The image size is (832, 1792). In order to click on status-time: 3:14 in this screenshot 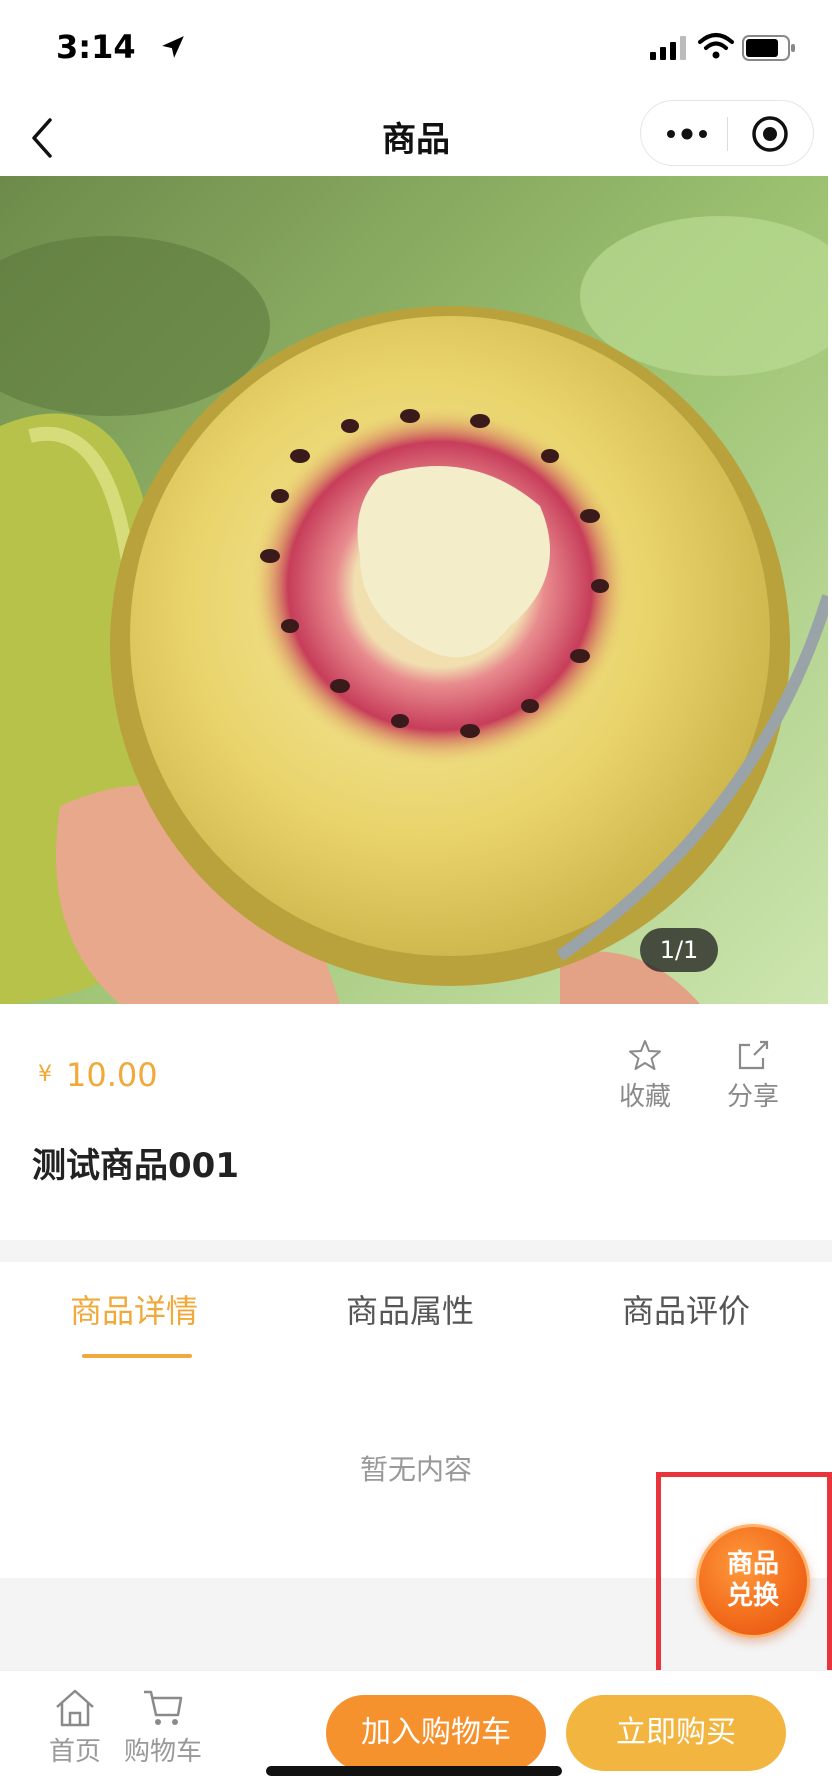, I will do `click(96, 47)`.